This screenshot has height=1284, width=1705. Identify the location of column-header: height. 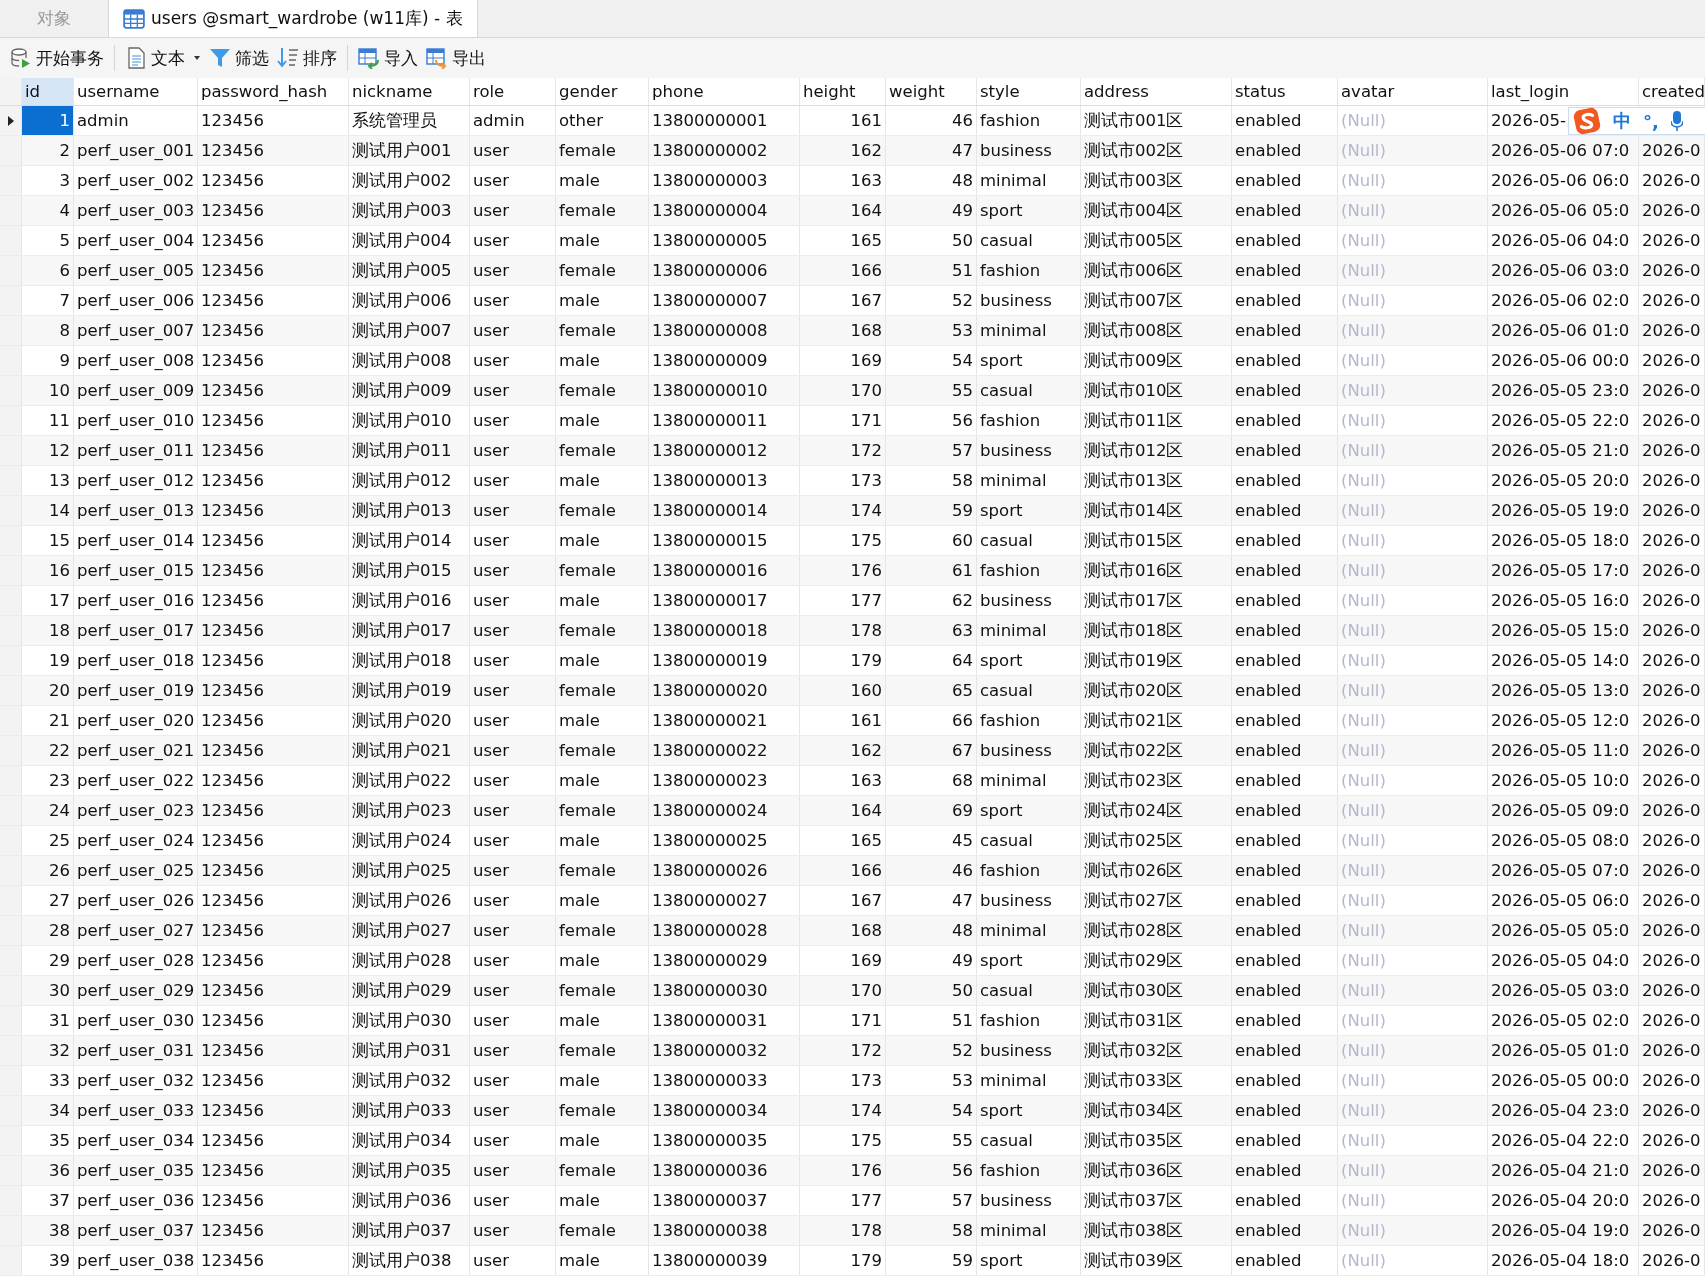
(843, 91).